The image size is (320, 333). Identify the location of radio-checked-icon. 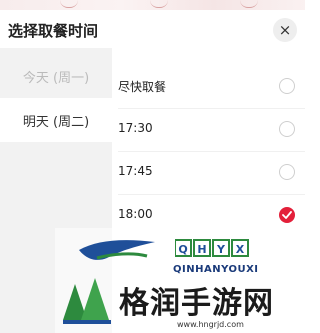
(287, 215).